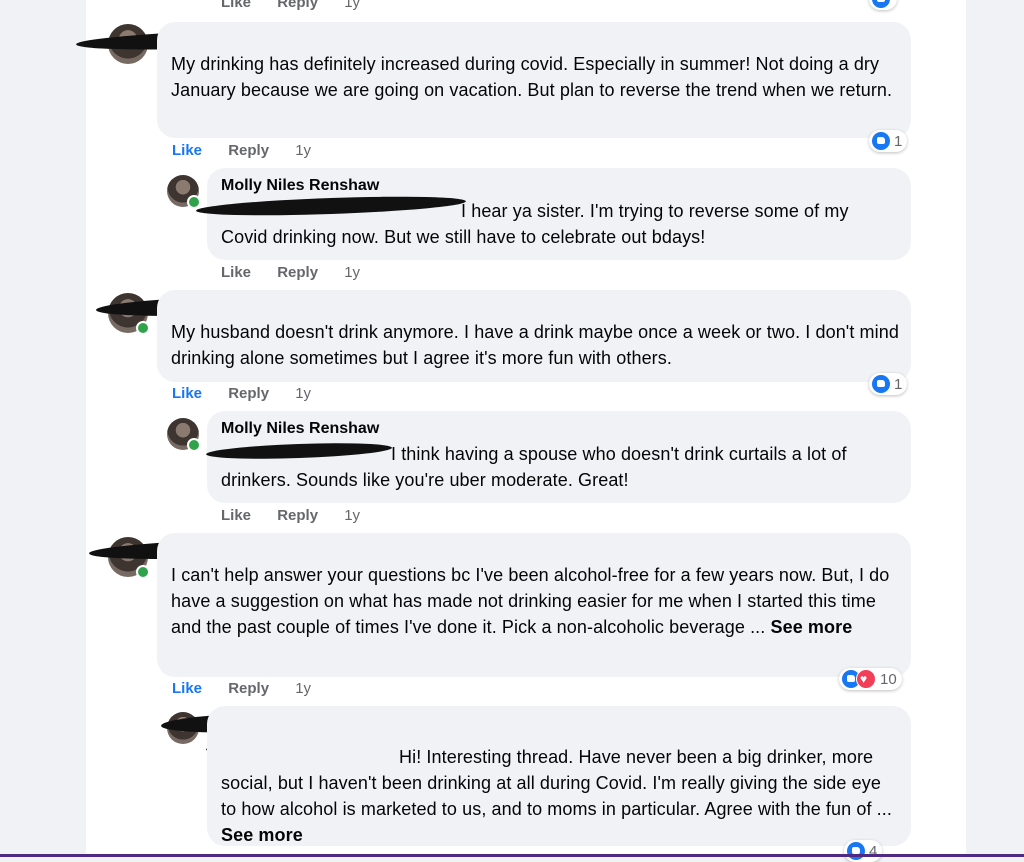 The width and height of the screenshot is (1024, 862). I want to click on reaction-count: 10, so click(888, 679).